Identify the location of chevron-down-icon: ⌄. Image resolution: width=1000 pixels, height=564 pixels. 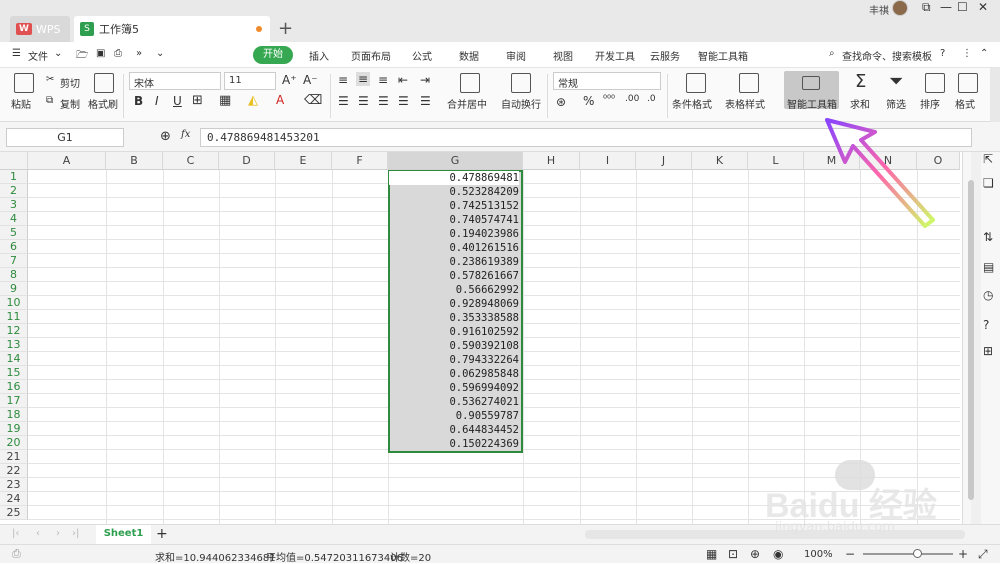
(58, 53).